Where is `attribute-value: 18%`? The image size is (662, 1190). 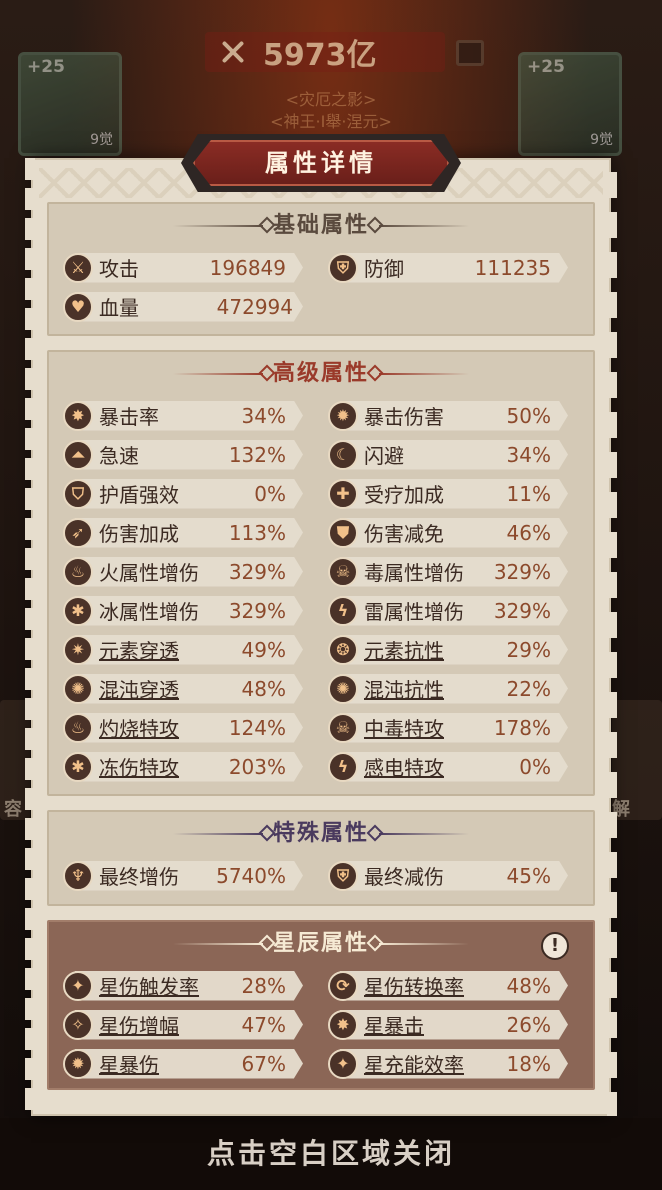 attribute-value: 18% is located at coordinates (528, 1063).